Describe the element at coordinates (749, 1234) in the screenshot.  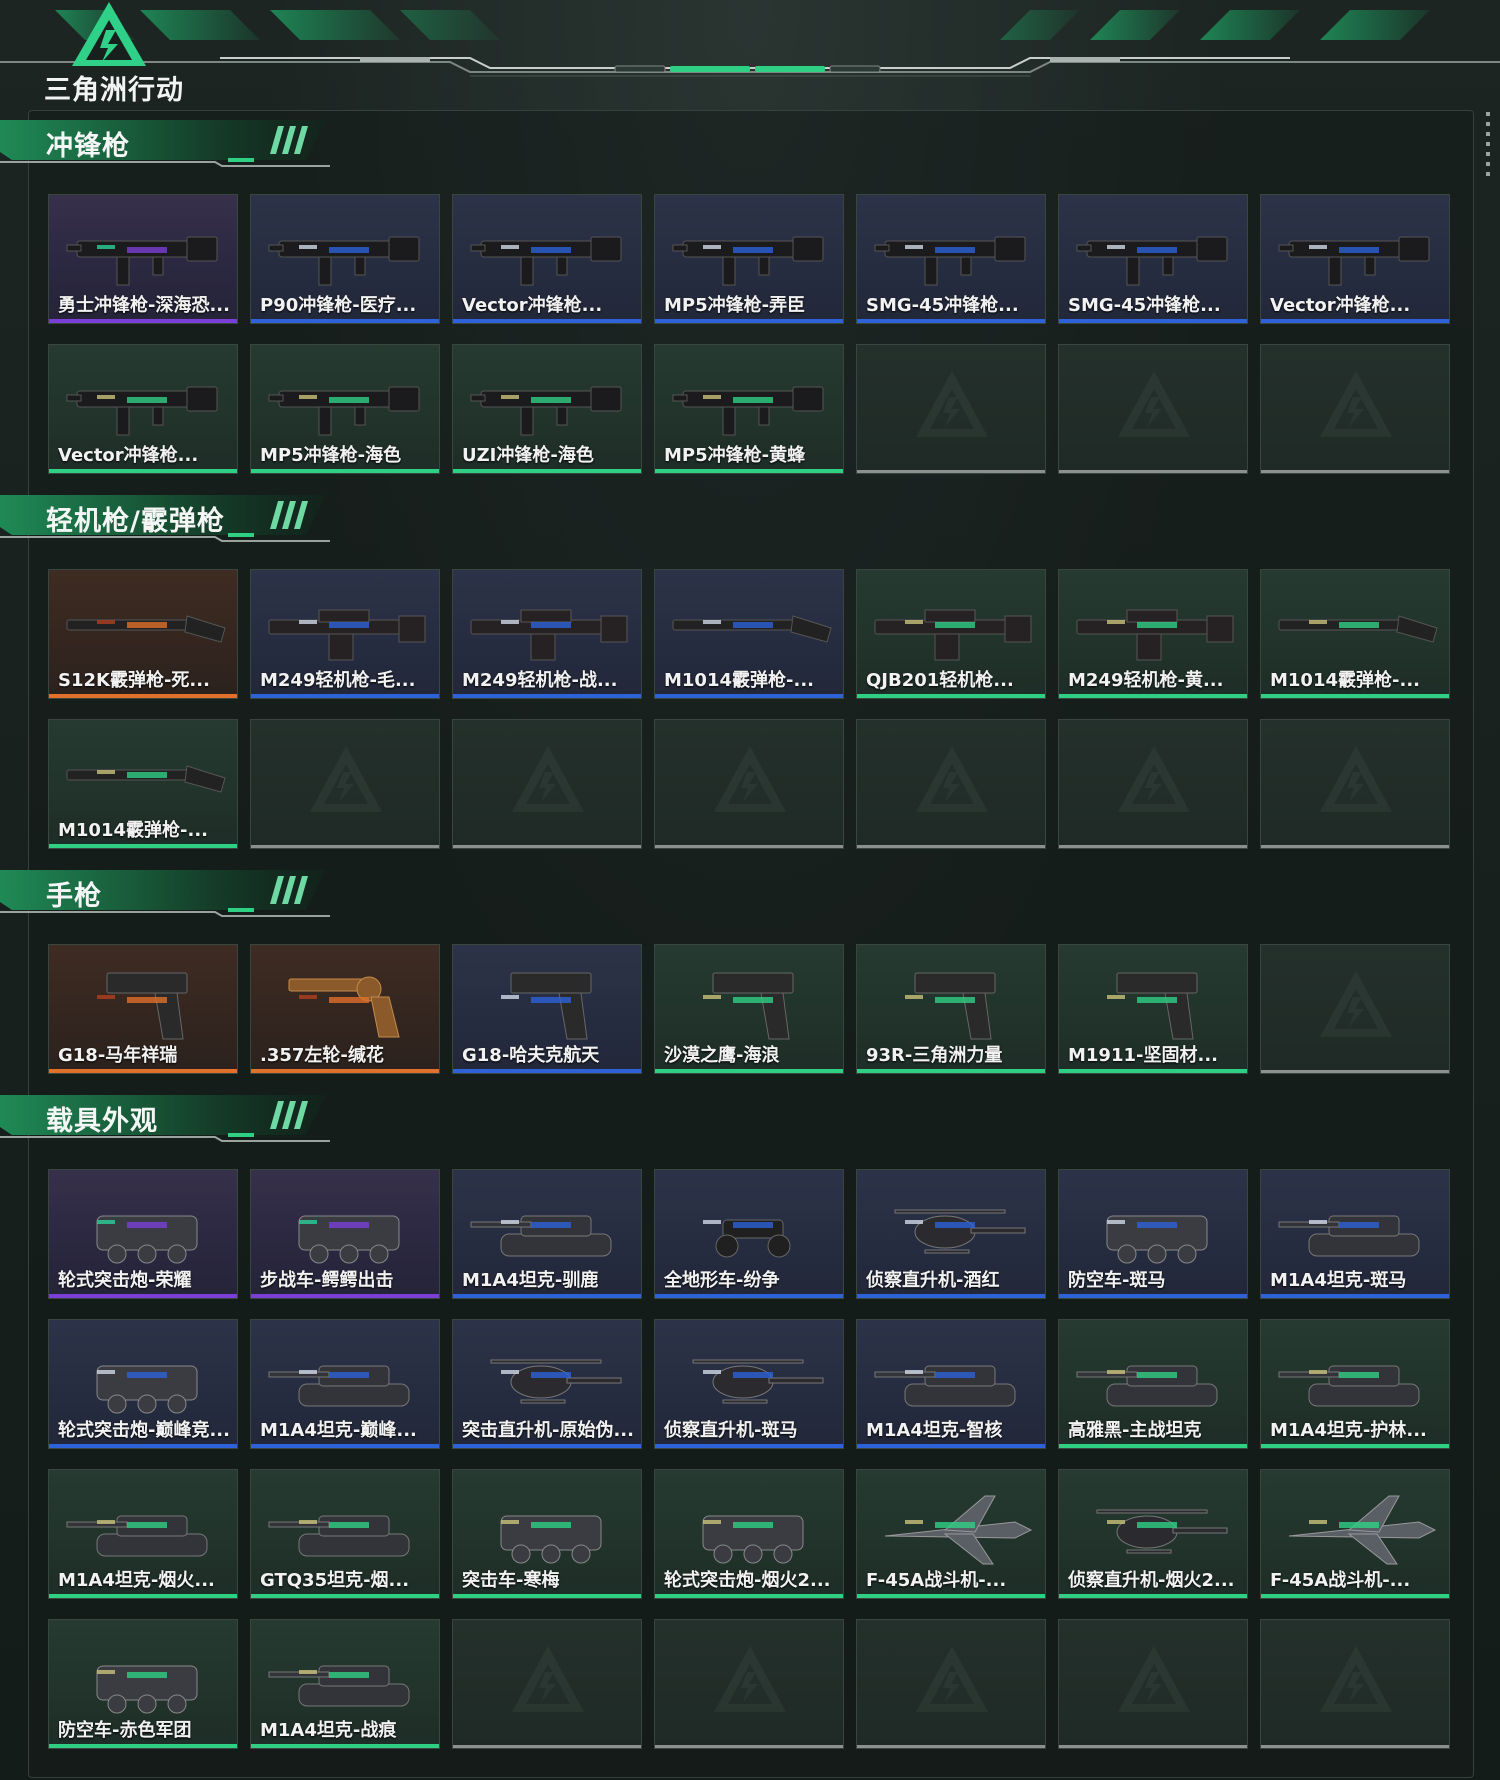
I see `item-card: 全地形车-纷争` at that location.